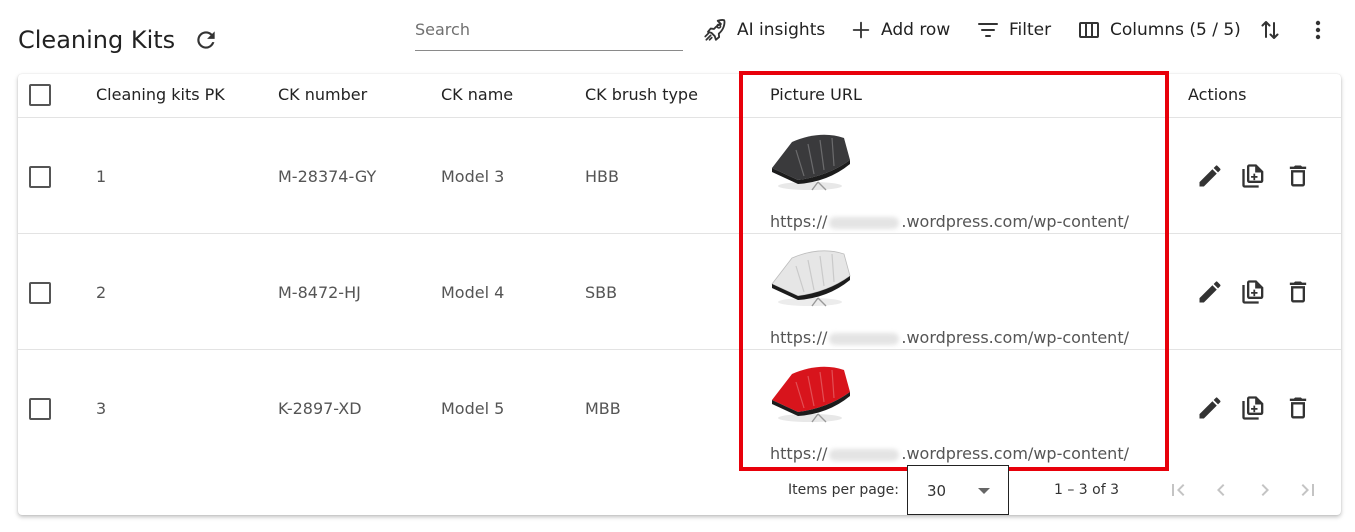 The height and width of the screenshot is (532, 1355). I want to click on columns-label: Columns (5 / 5), so click(1175, 30).